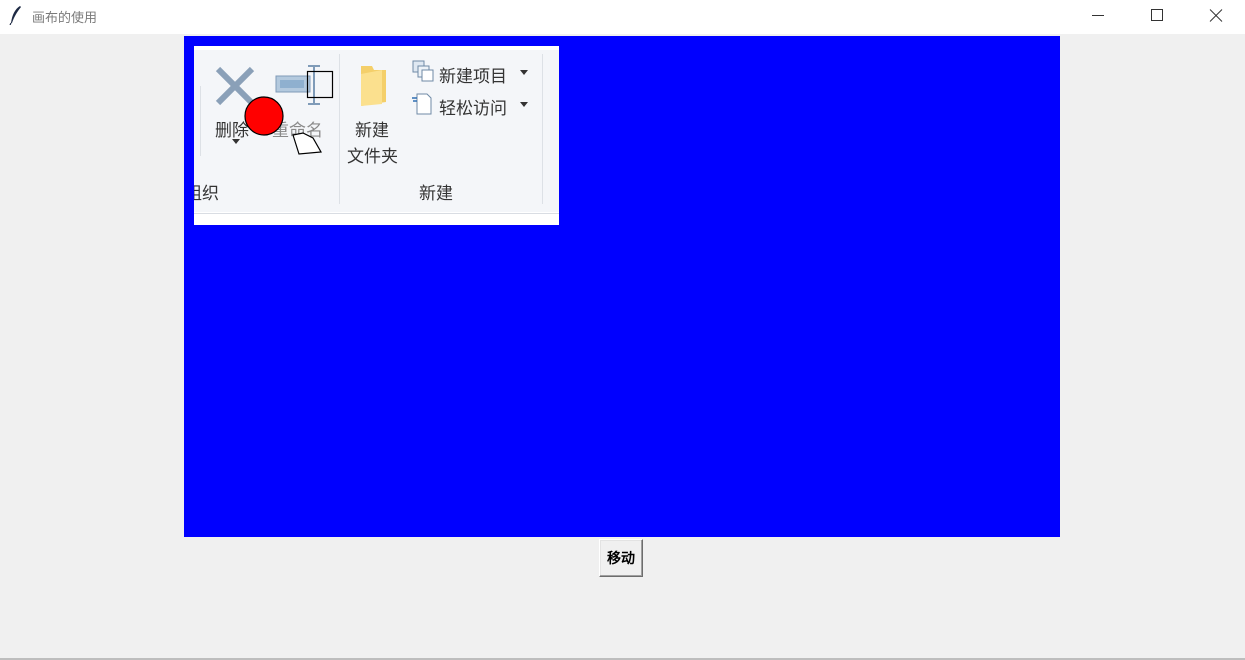  Describe the element at coordinates (372, 131) in the screenshot. I see `new-folder-label-line1: 新建` at that location.